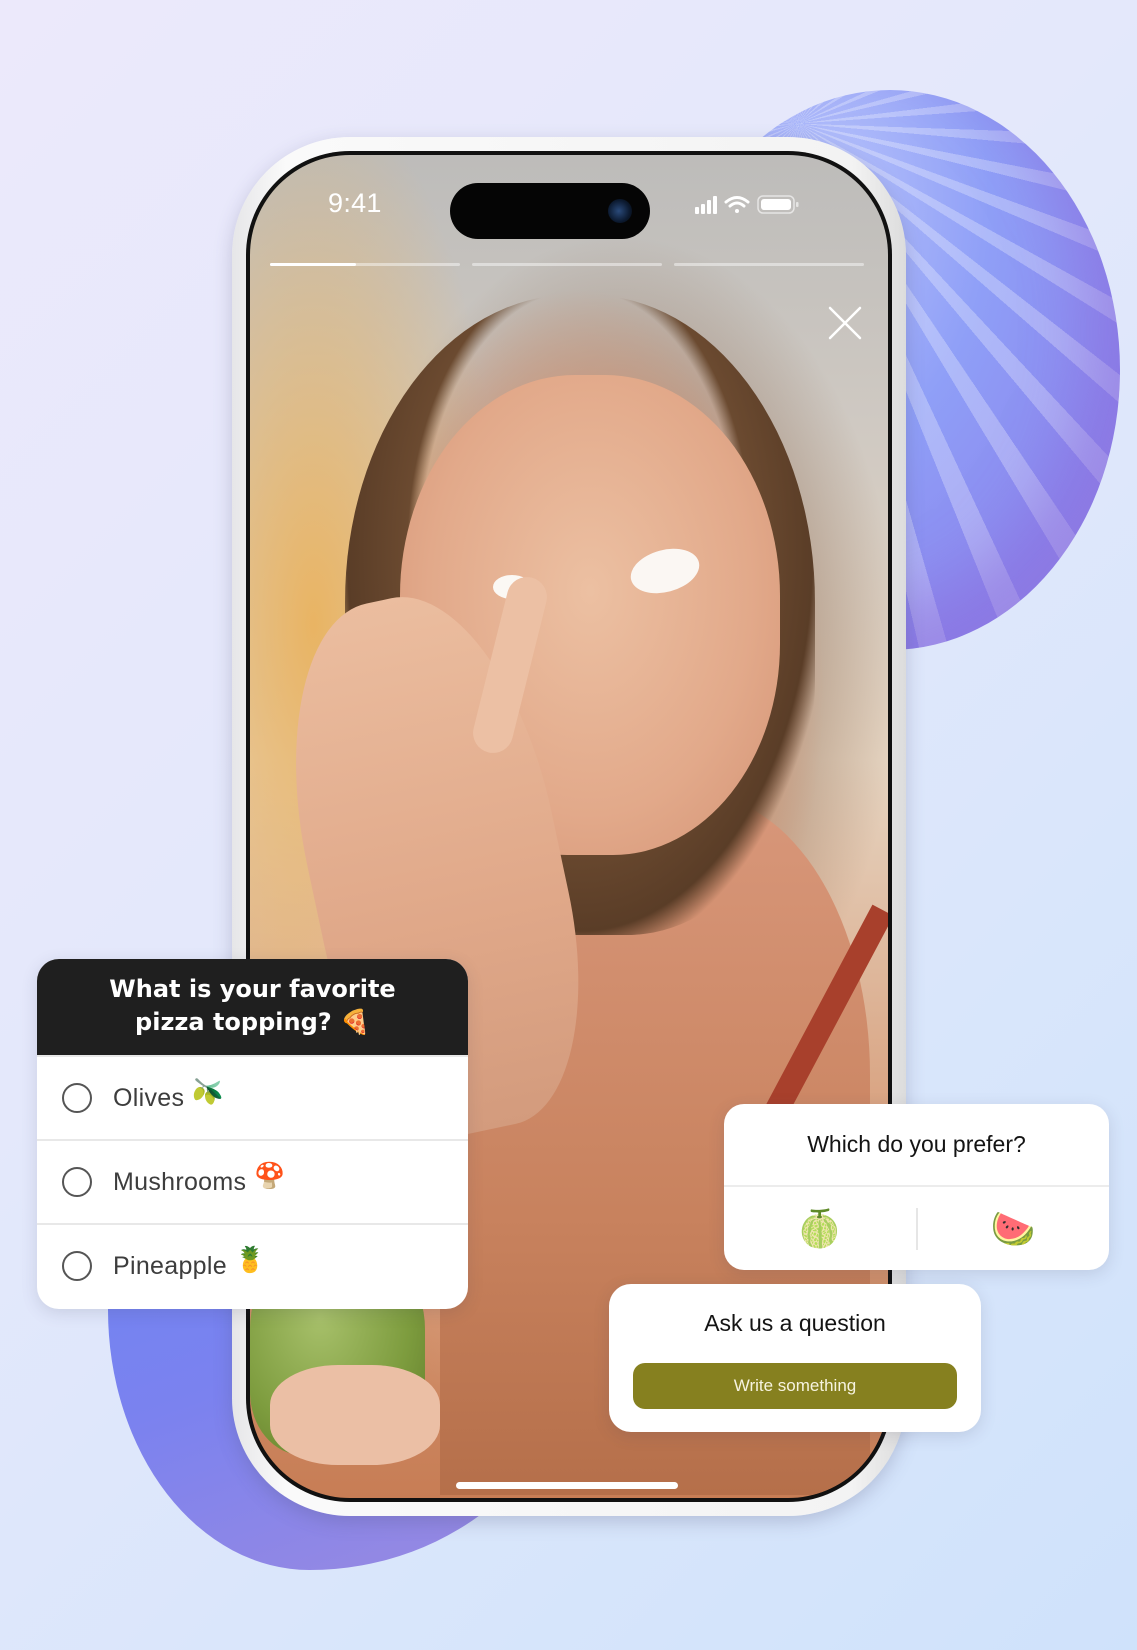 Image resolution: width=1137 pixels, height=1650 pixels. Describe the element at coordinates (355, 1415) in the screenshot. I see `photo-jar-hand` at that location.